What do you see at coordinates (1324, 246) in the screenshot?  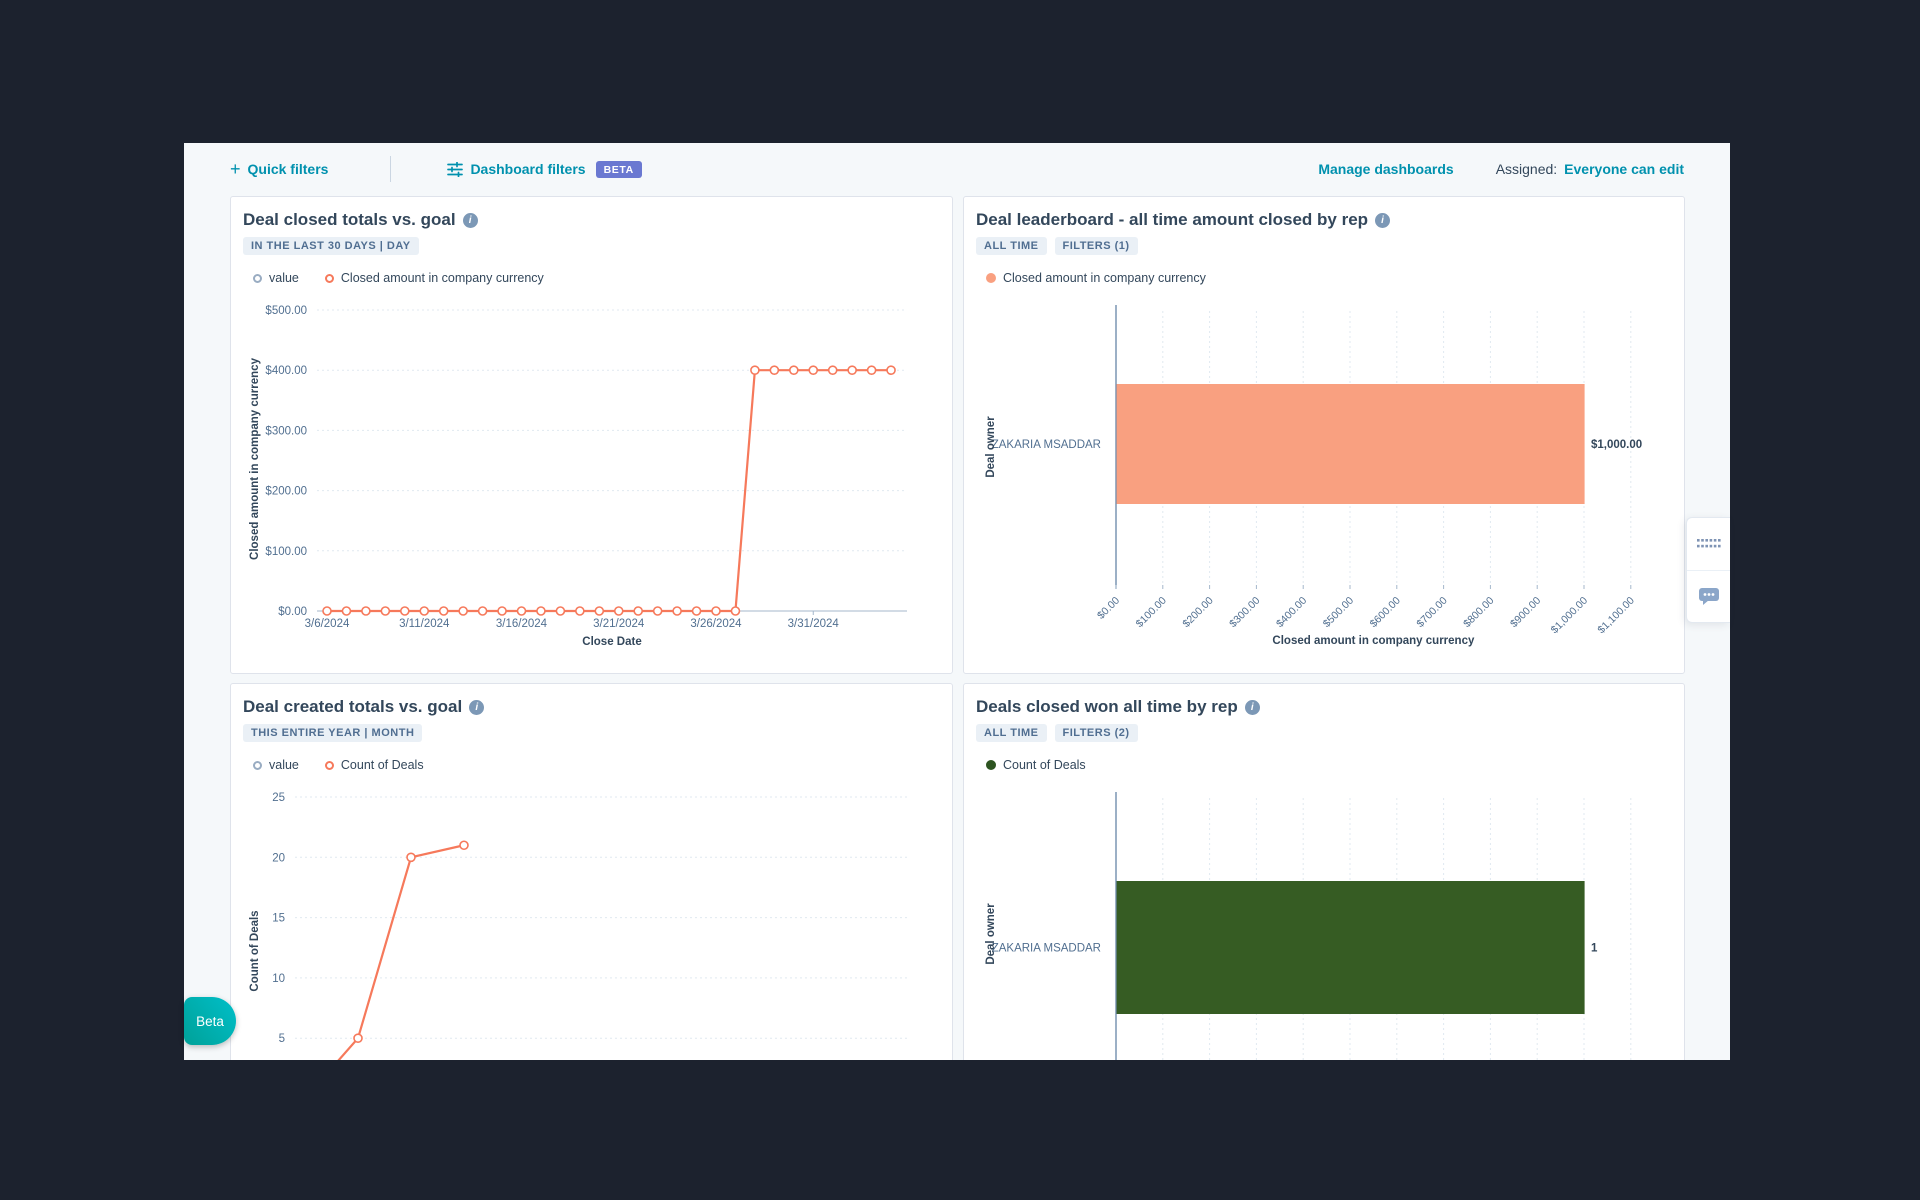 I see `badge-row: ALL TIME FILTERS (1)` at bounding box center [1324, 246].